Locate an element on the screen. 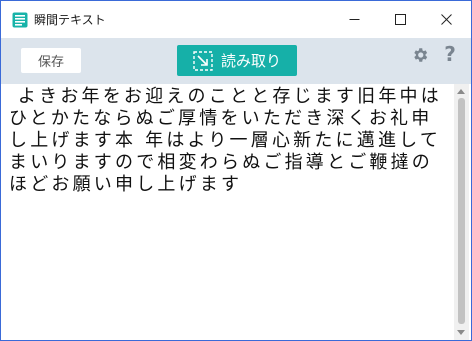 This screenshot has width=472, height=341. read-text-button: 読み取り is located at coordinates (237, 60).